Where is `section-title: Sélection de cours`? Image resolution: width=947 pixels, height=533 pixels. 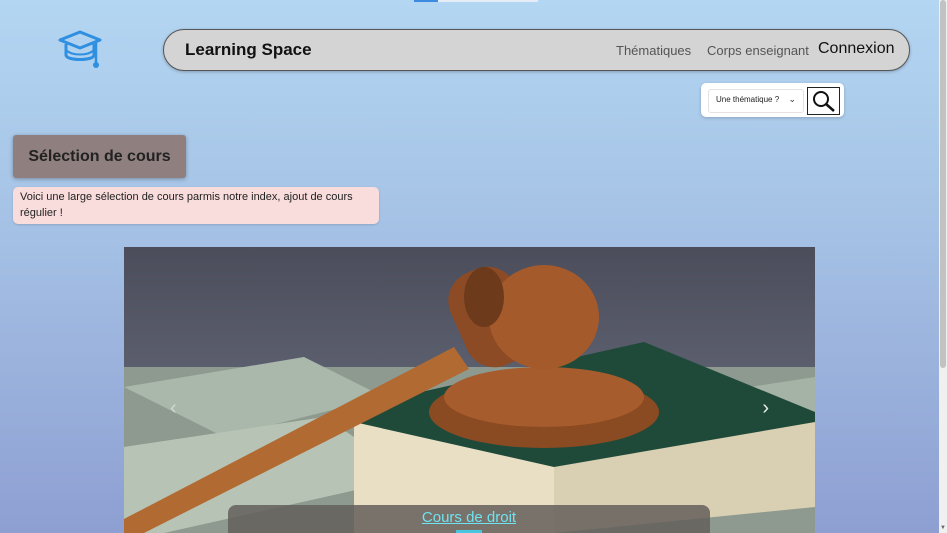
section-title: Sélection de cours is located at coordinates (99, 156).